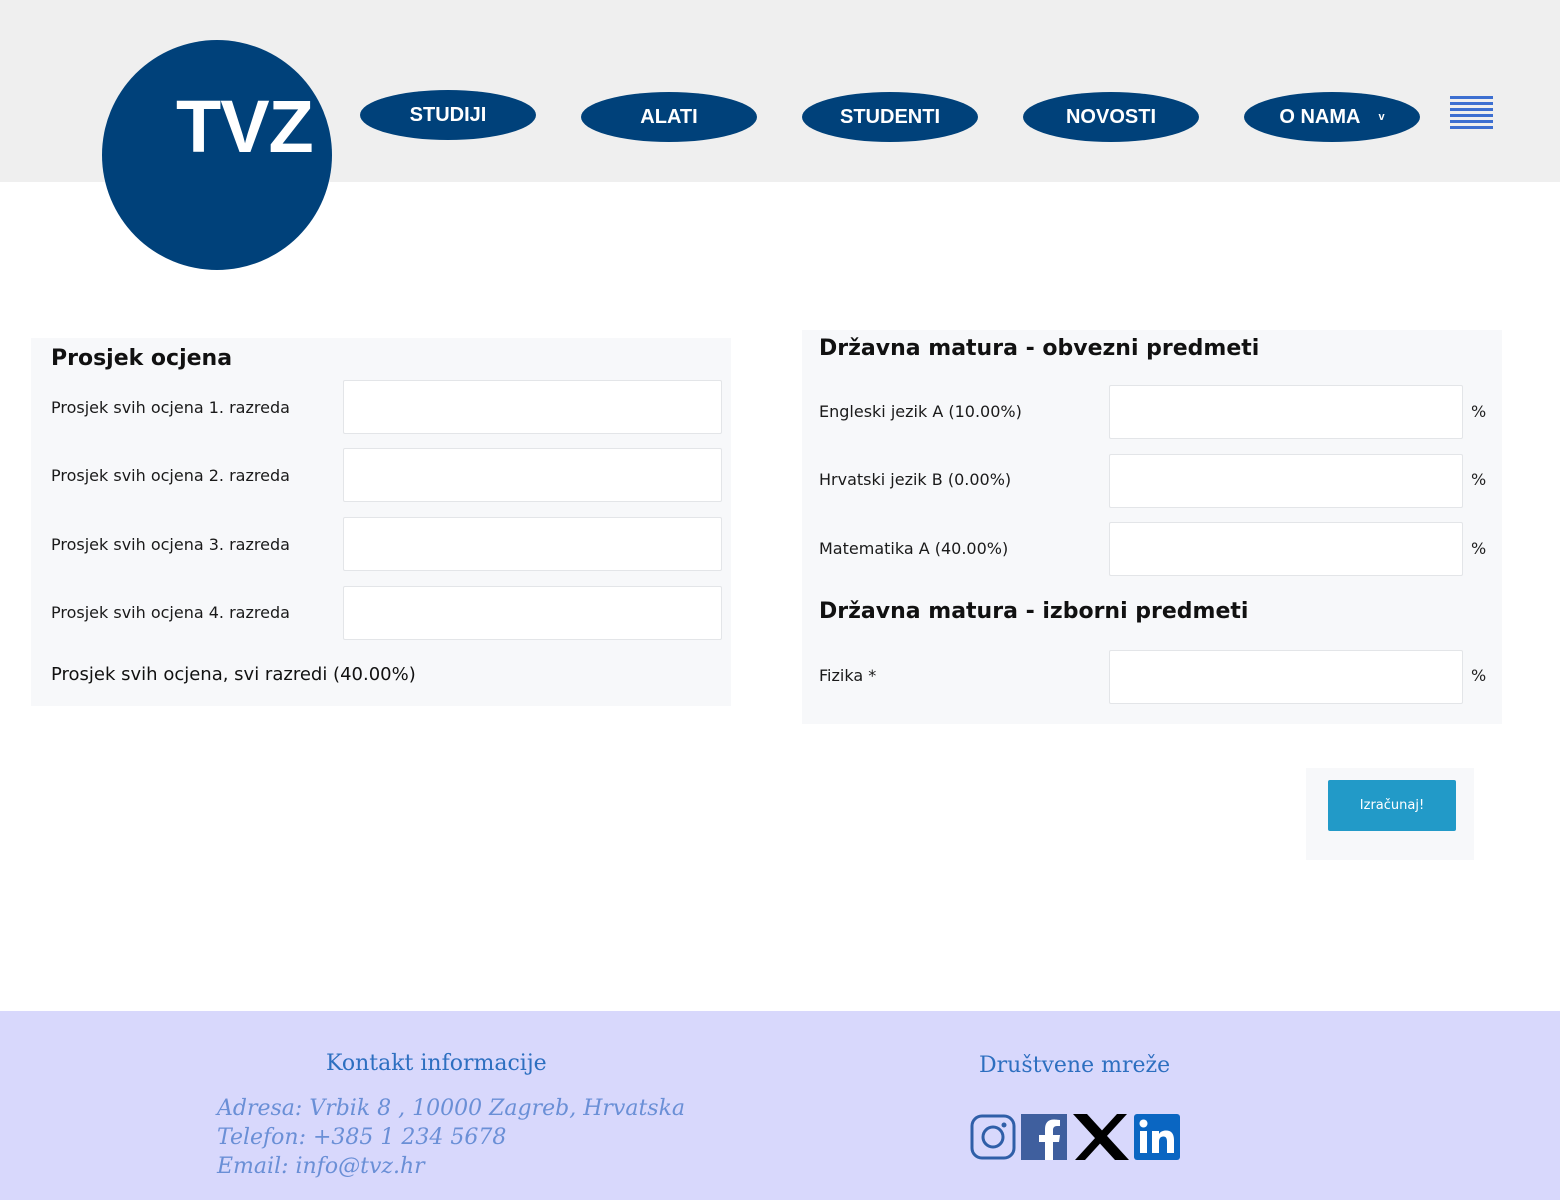 This screenshot has width=1560, height=1200. I want to click on croatian-label: Hrvatski jezik B (0.00%), so click(915, 479).